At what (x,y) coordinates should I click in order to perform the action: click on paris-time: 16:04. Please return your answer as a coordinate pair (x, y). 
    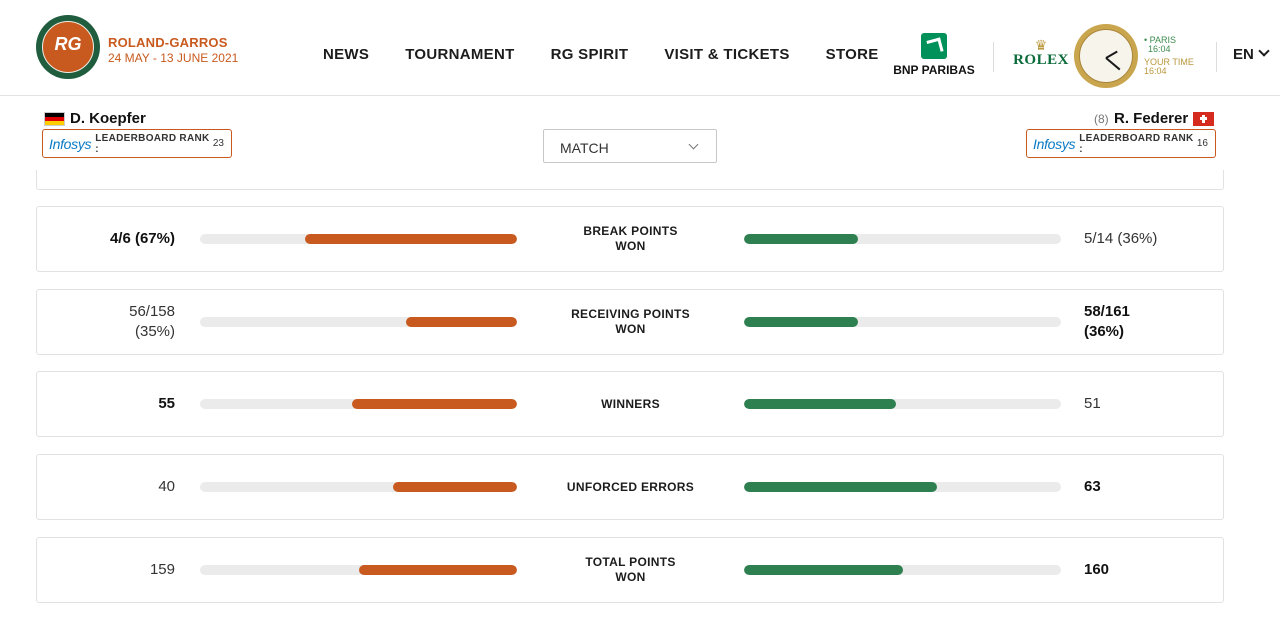
    Looking at the image, I should click on (1159, 49).